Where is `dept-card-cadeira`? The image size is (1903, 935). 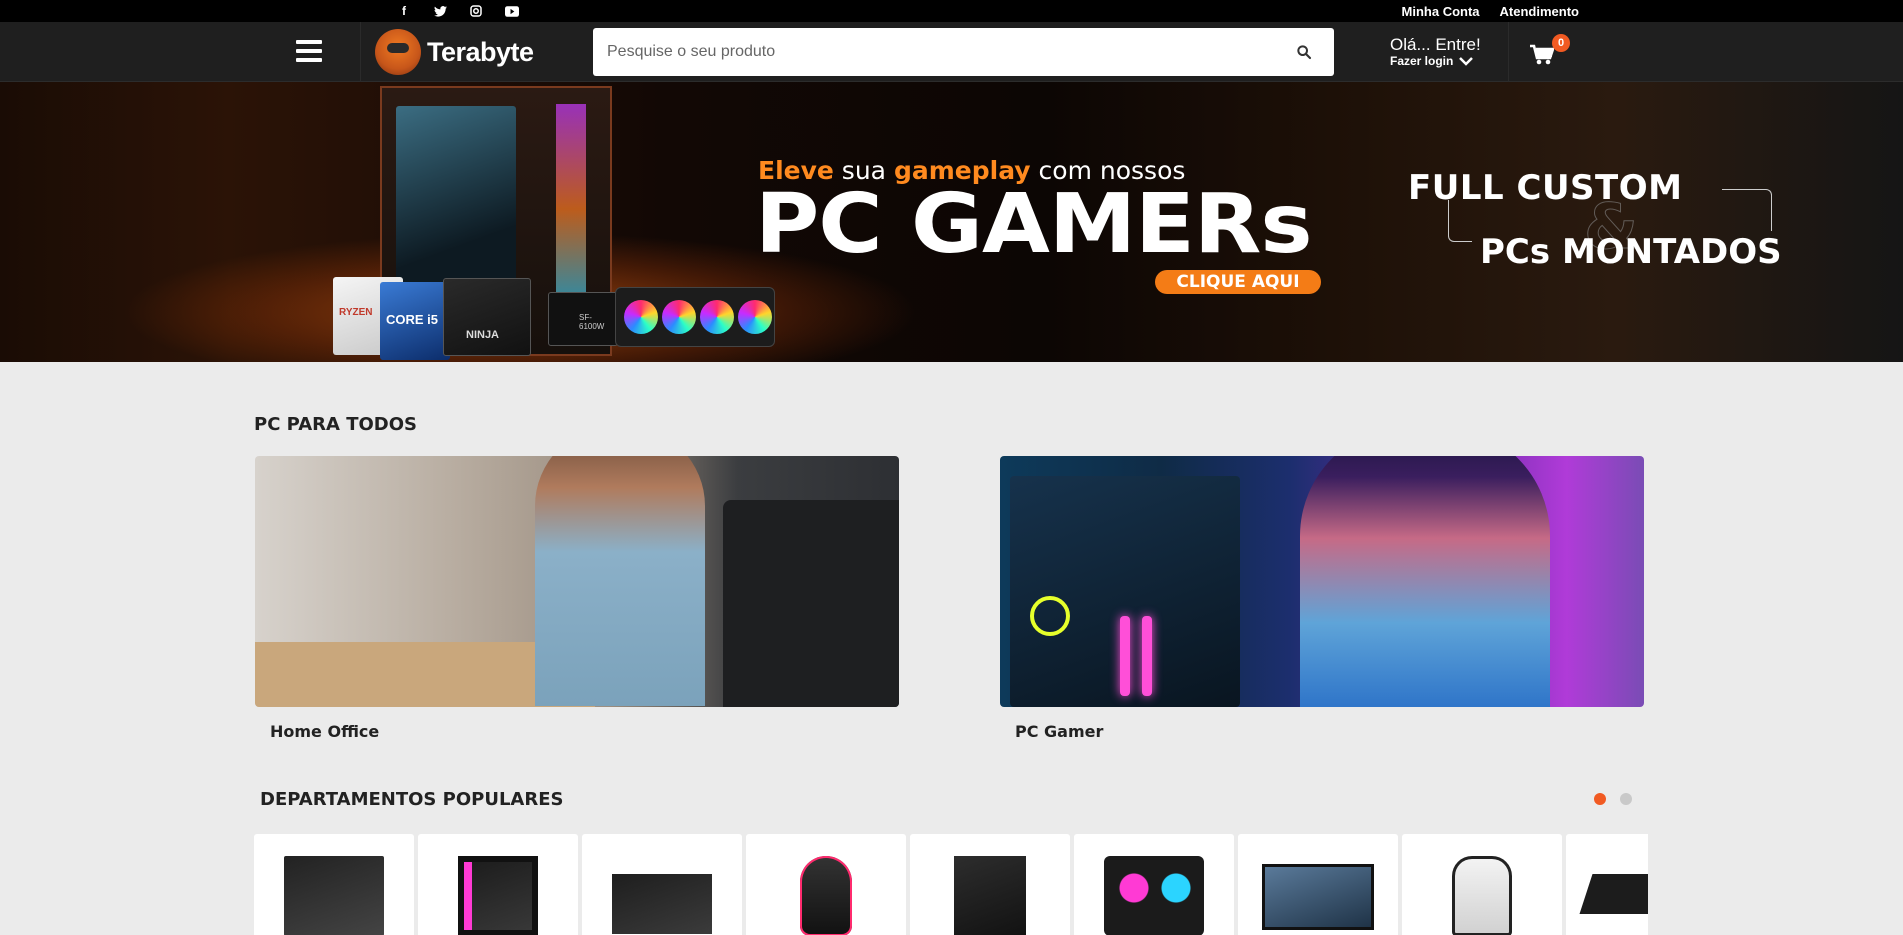 dept-card-cadeira is located at coordinates (1482, 884).